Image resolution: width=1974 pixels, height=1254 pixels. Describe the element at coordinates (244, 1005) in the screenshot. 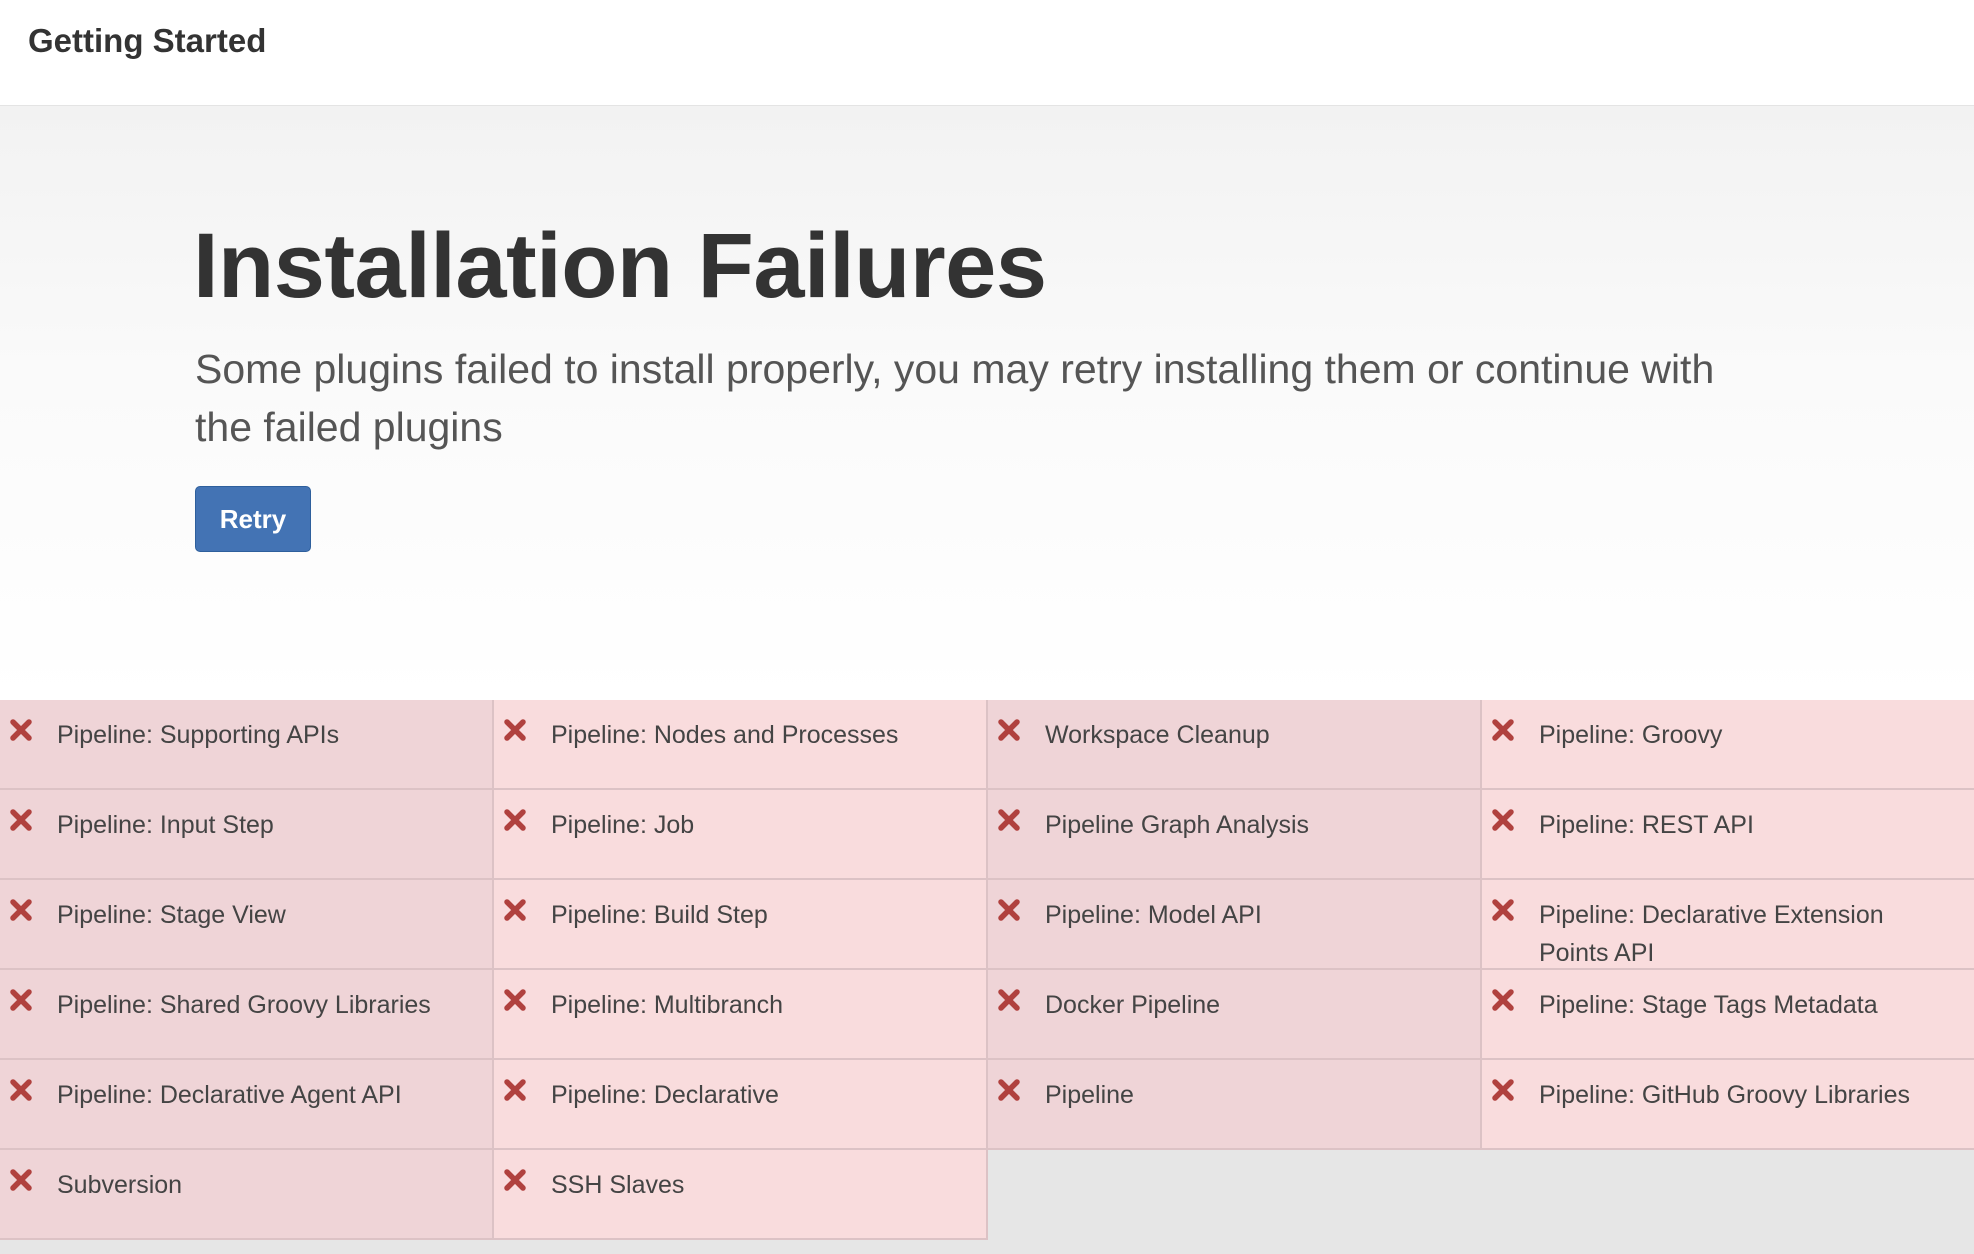

I see `plugin-name: Pipeline: Shared Groovy Libraries` at that location.